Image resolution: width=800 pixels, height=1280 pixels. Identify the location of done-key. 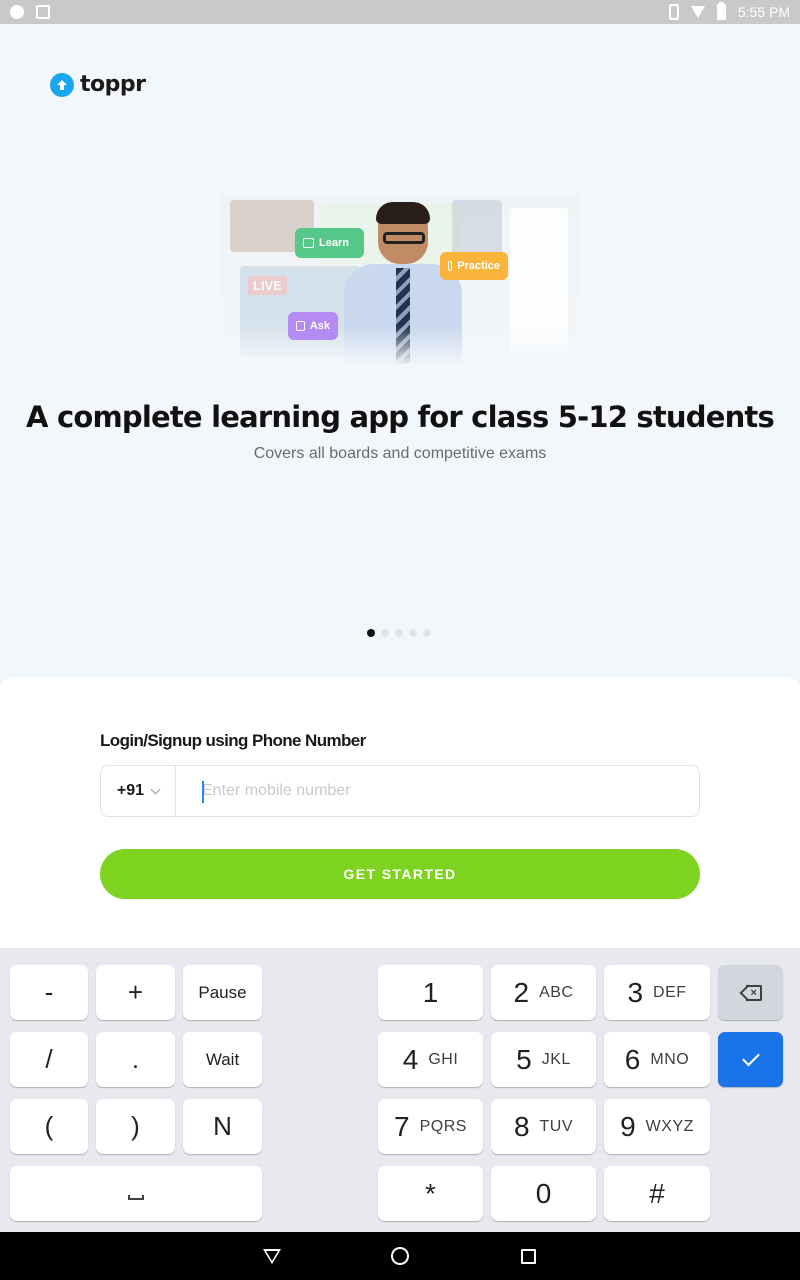
(750, 1059).